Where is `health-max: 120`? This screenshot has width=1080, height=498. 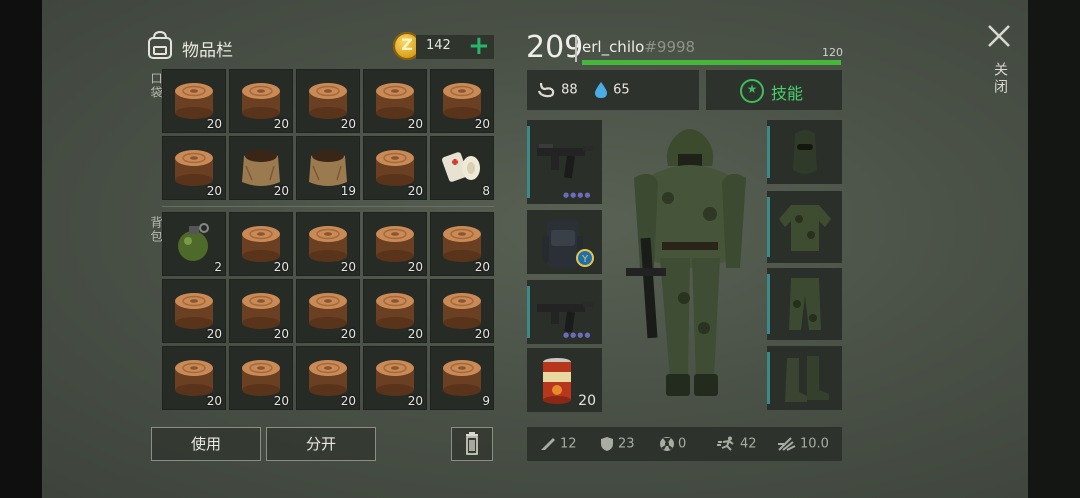 health-max: 120 is located at coordinates (832, 52).